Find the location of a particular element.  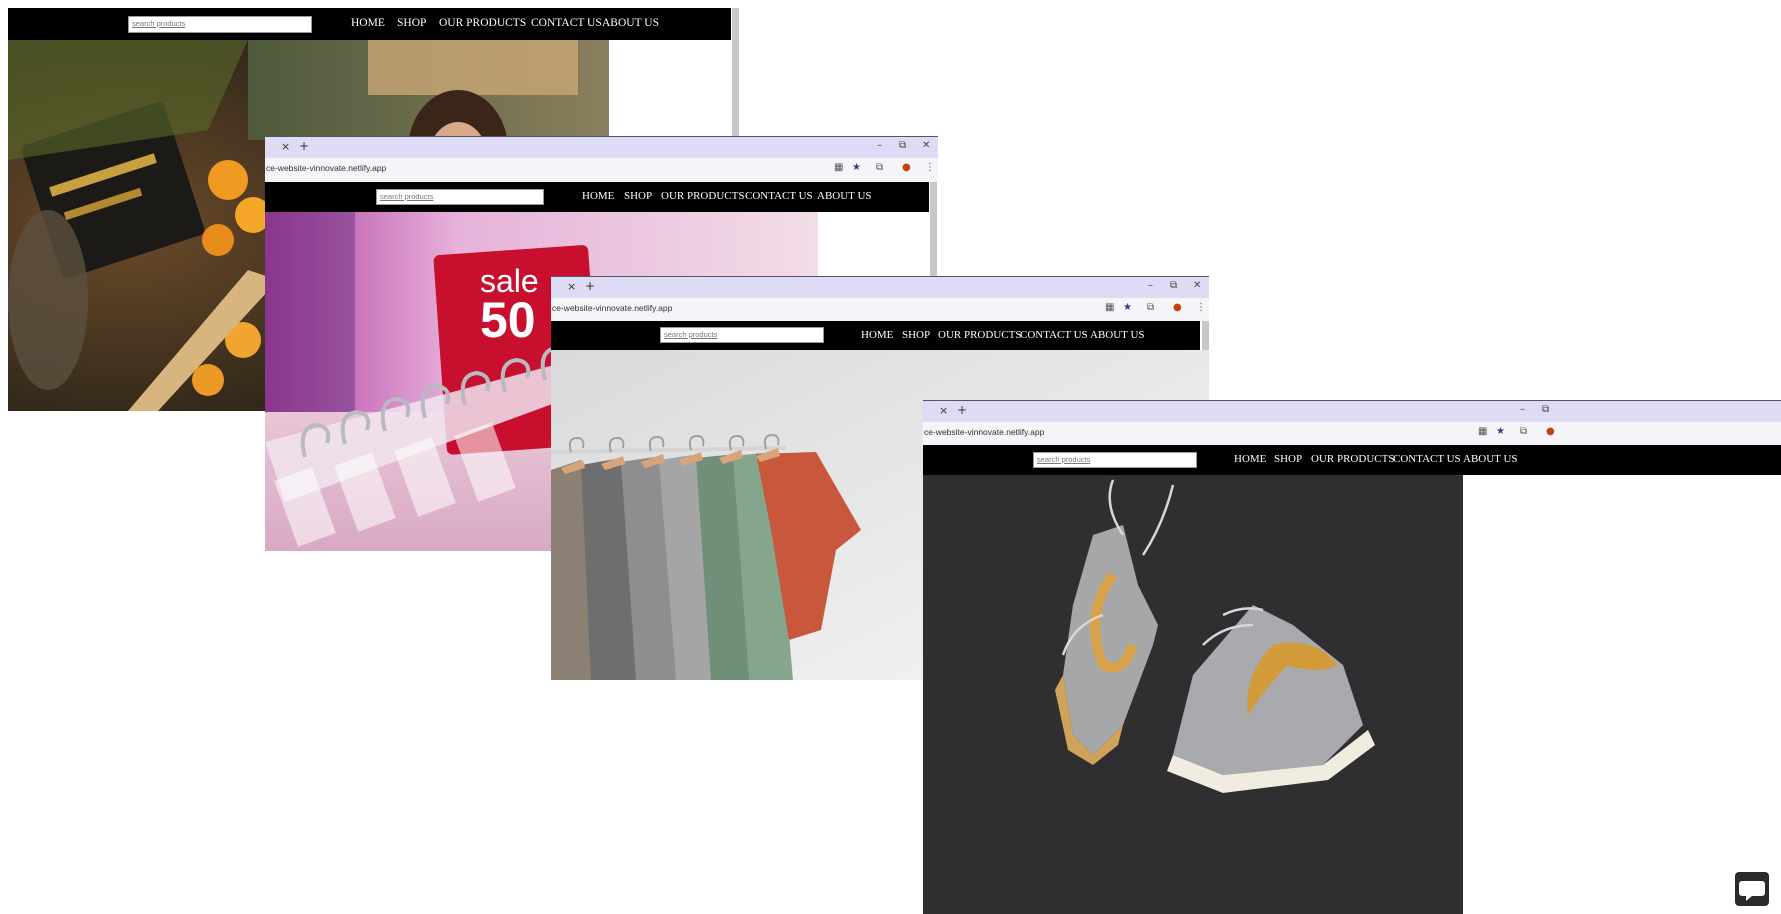

chat-icon is located at coordinates (1752, 889).